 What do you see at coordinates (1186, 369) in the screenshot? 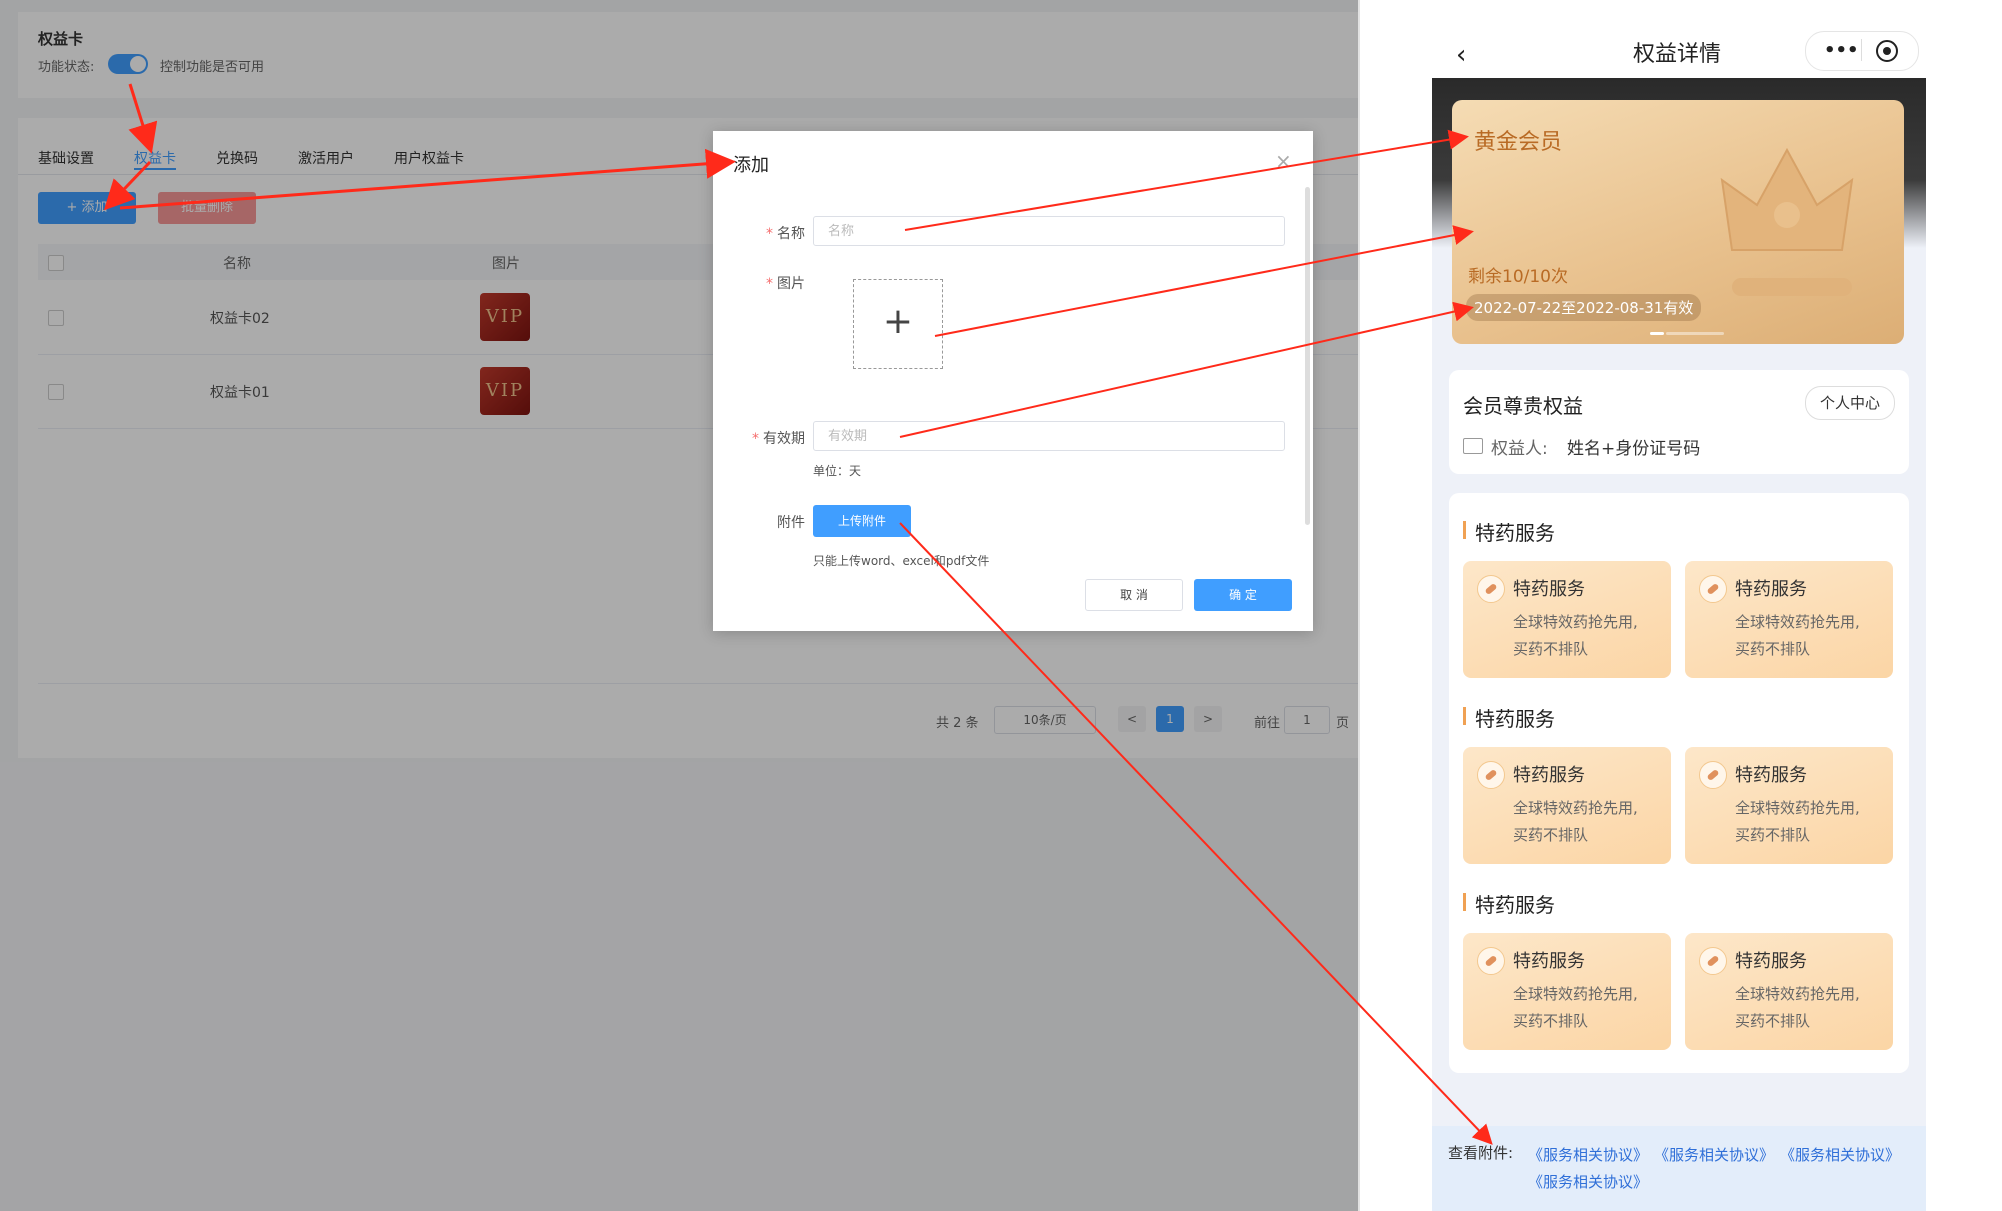
I see `arrow-validity-to-badge` at bounding box center [1186, 369].